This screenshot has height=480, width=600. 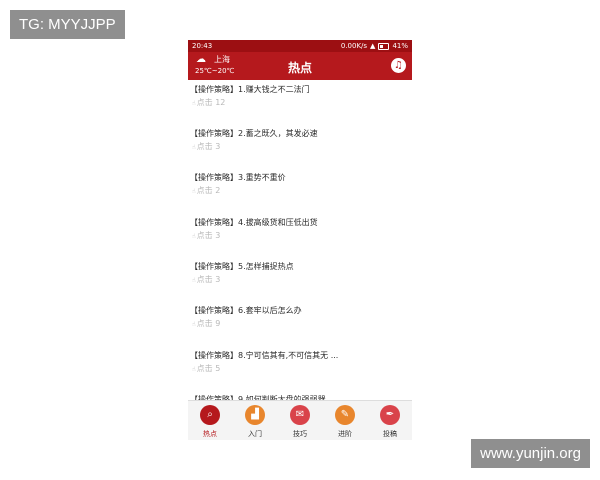 I want to click on chat-icon: ✉, so click(x=300, y=415).